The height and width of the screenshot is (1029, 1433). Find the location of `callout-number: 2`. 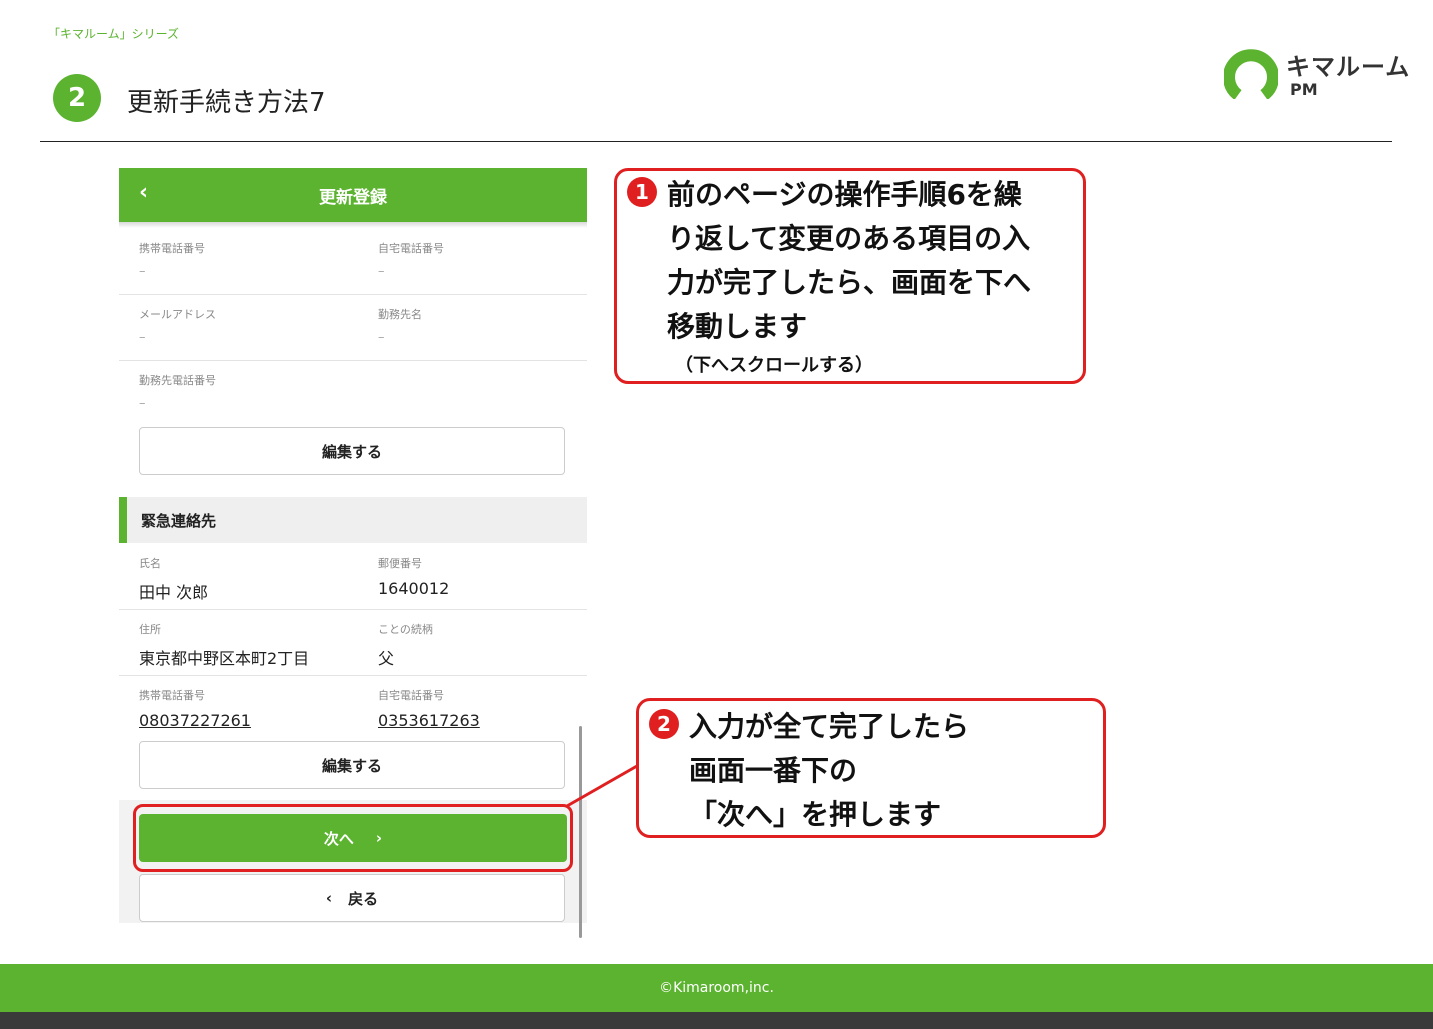

callout-number: 2 is located at coordinates (664, 724).